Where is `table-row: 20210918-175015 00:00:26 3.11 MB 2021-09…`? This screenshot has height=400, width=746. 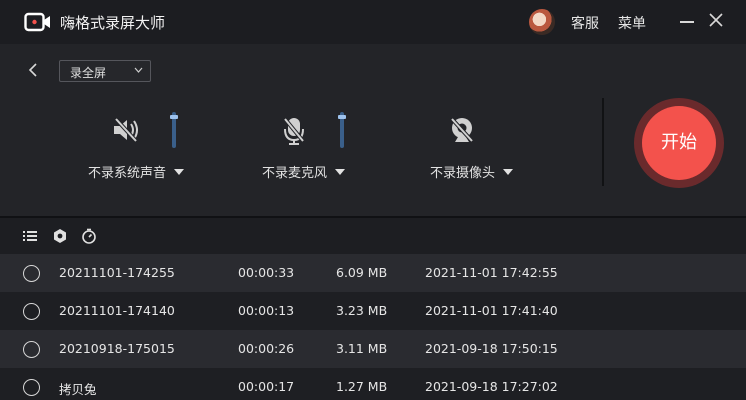
table-row: 20210918-175015 00:00:26 3.11 MB 2021-09… is located at coordinates (373, 349).